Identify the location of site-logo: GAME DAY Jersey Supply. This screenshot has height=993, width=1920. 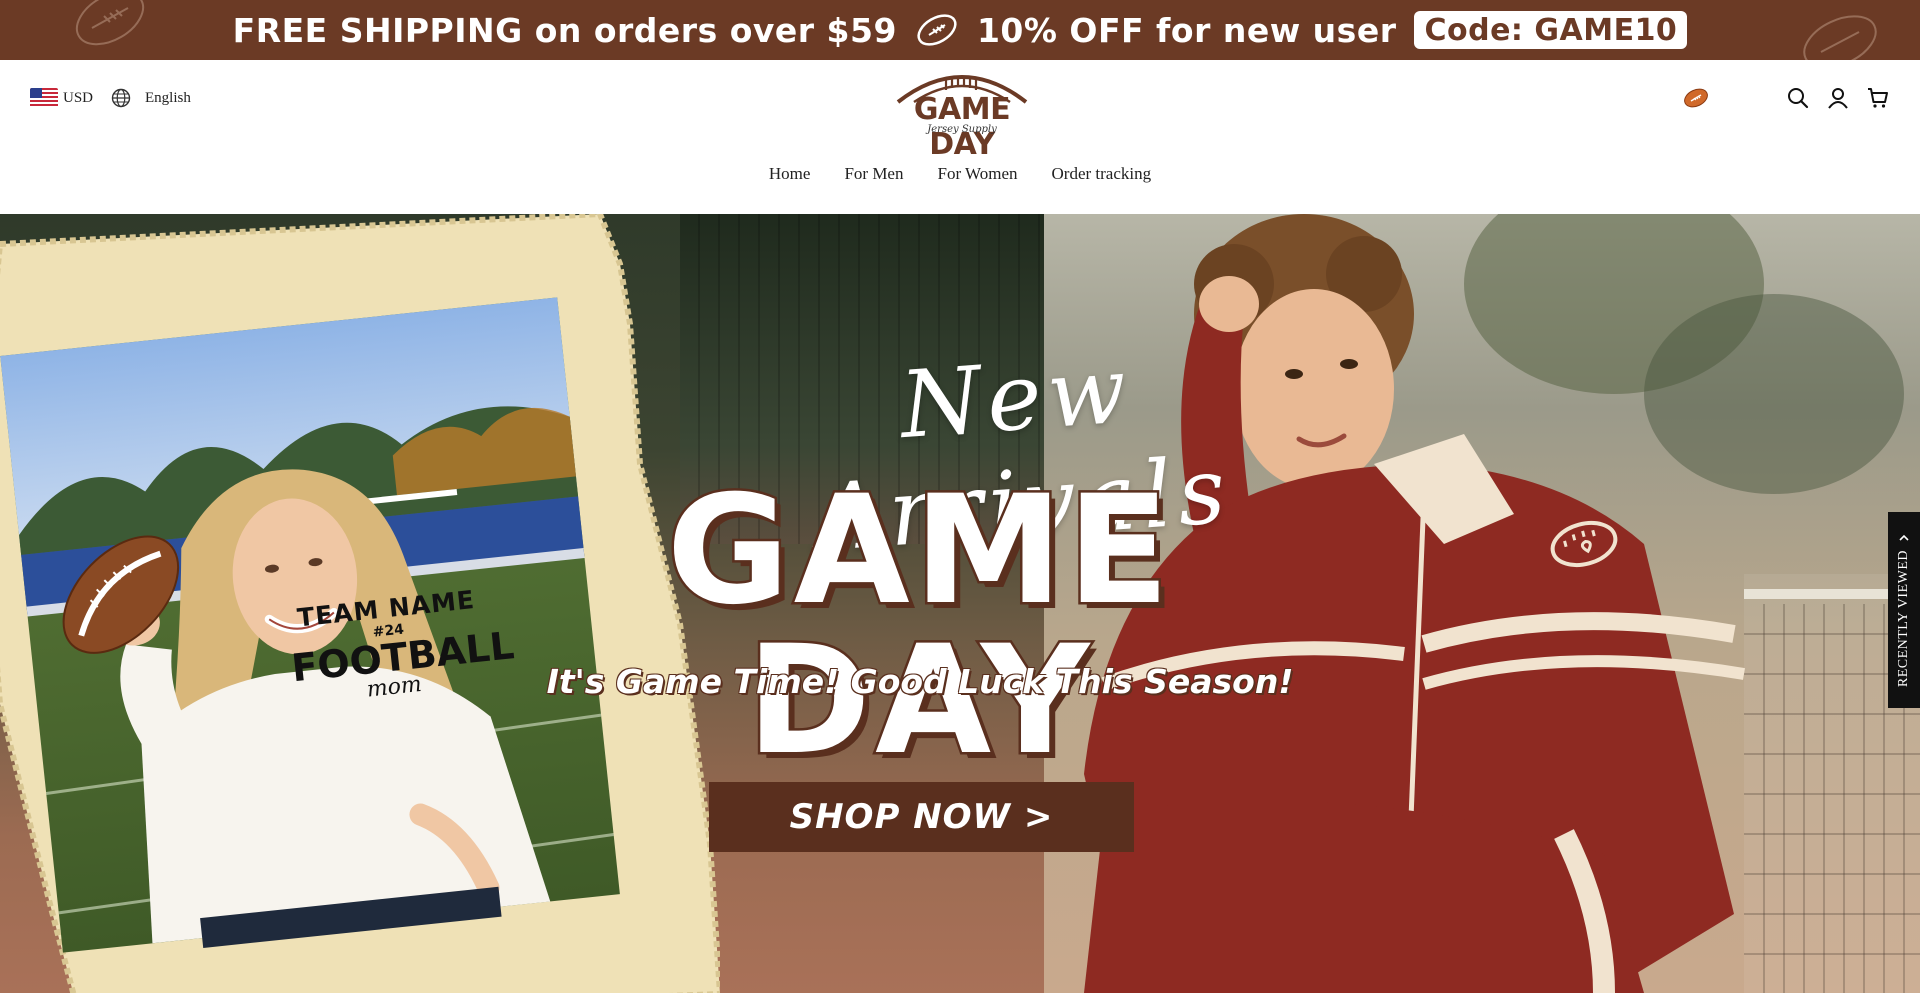
(962, 114).